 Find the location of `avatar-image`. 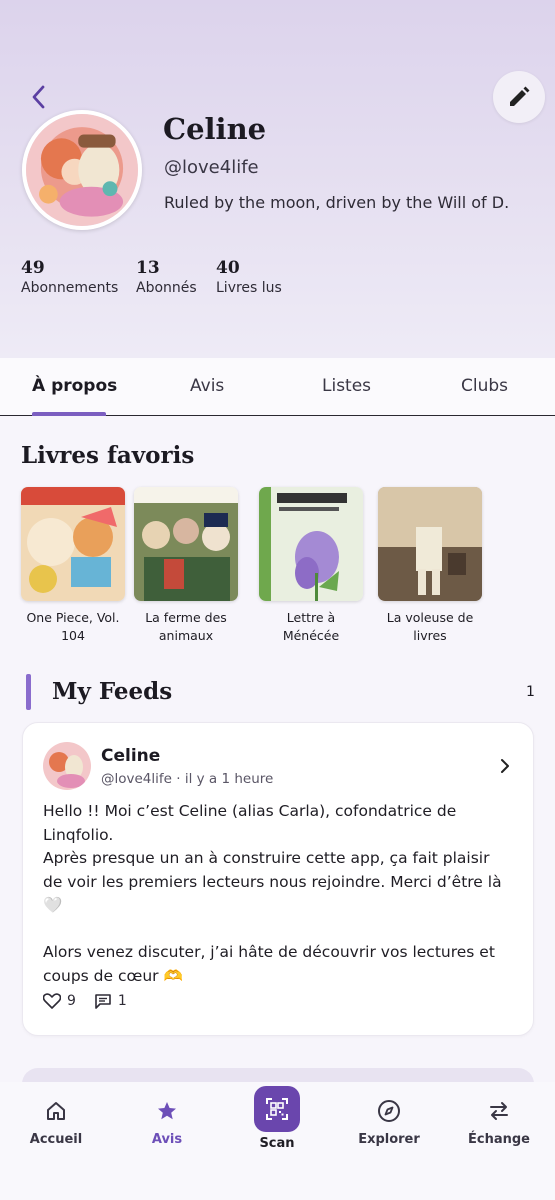

avatar-image is located at coordinates (82, 170).